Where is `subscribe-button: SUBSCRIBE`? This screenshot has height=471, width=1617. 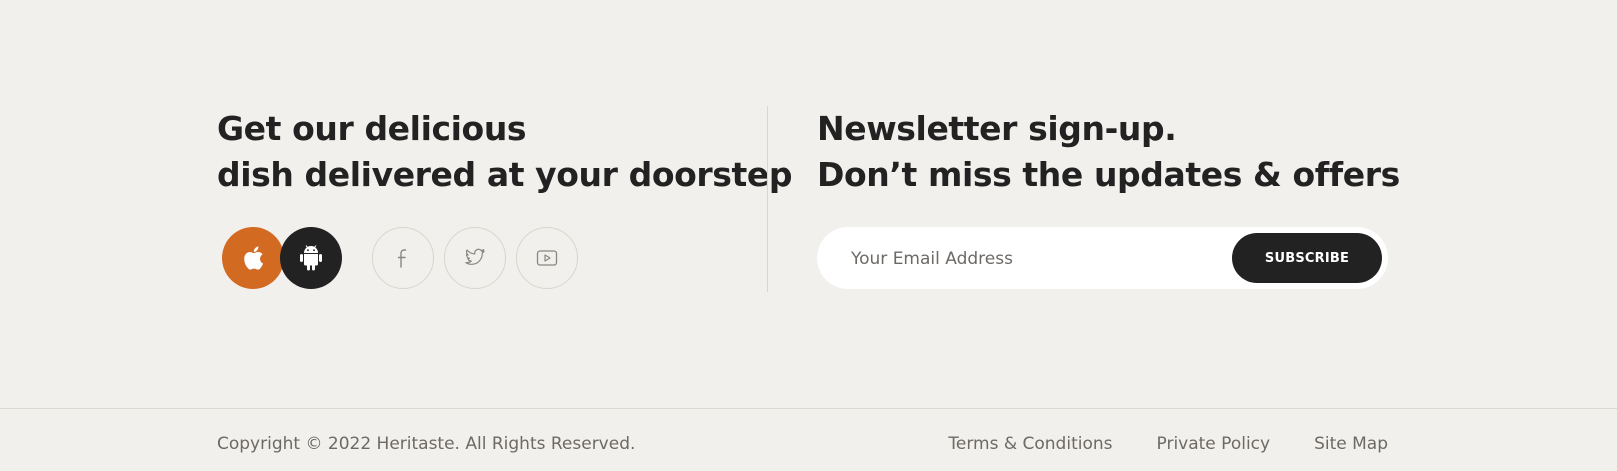
subscribe-button: SUBSCRIBE is located at coordinates (1307, 258).